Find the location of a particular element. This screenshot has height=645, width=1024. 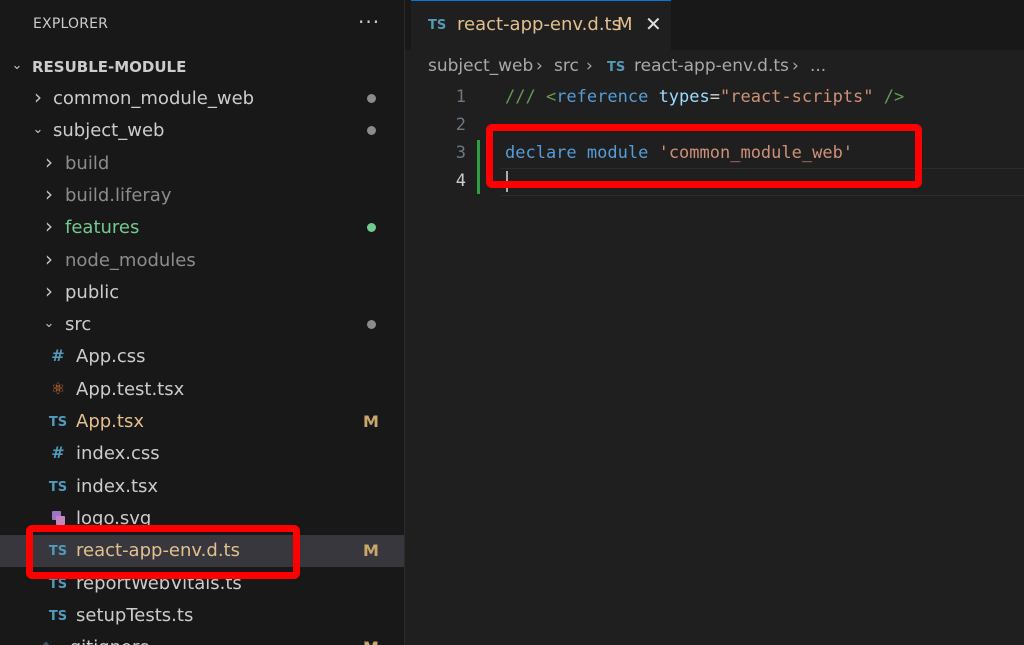

breadcrumb-subject-web: subject_web is located at coordinates (480, 66).